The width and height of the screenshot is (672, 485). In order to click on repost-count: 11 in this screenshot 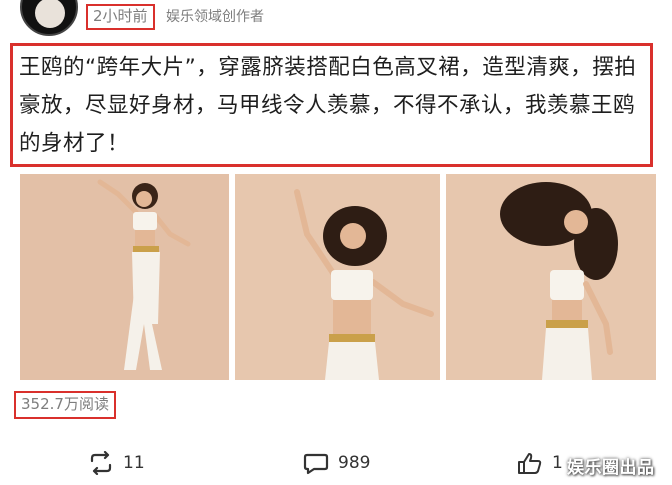, I will do `click(134, 463)`.